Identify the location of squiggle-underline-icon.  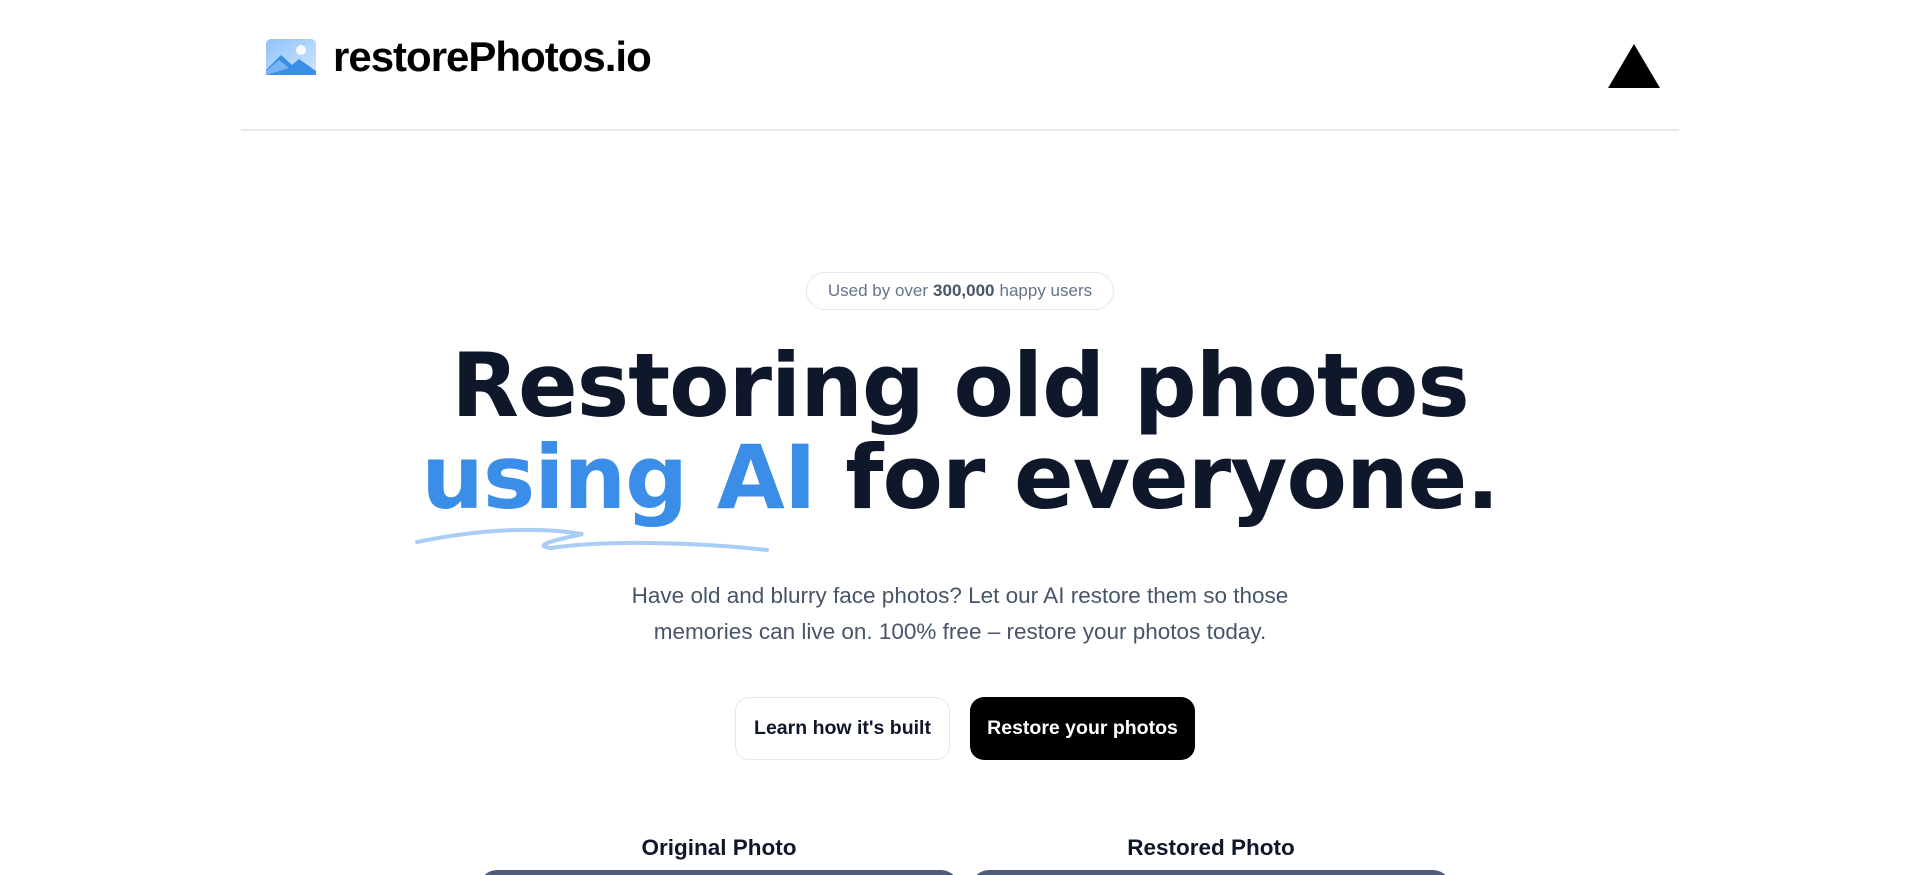
(592, 539).